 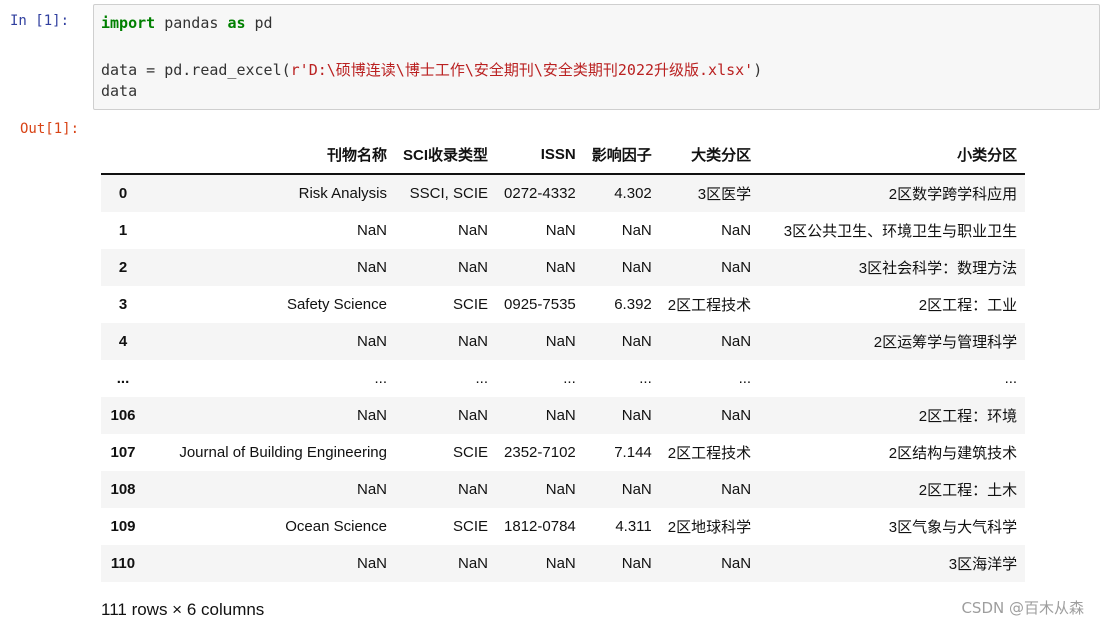 I want to click on row-index: 108, so click(x=123, y=489).